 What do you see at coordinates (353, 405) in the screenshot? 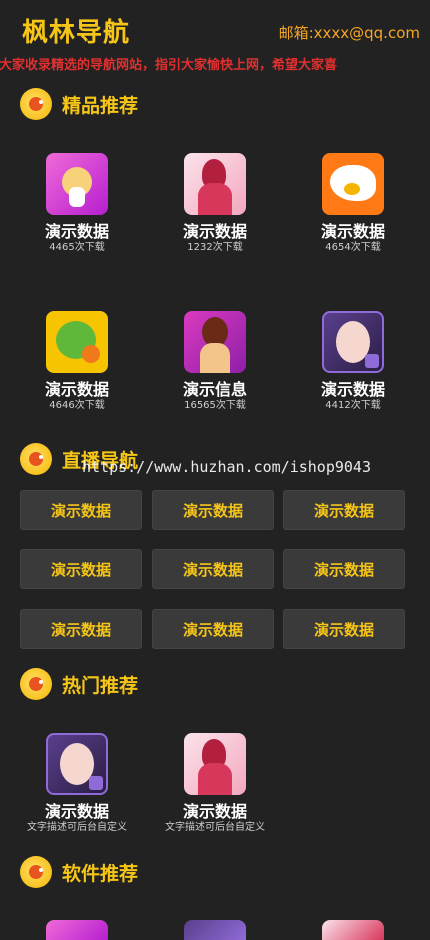
I see `download-count: 4412次下载` at bounding box center [353, 405].